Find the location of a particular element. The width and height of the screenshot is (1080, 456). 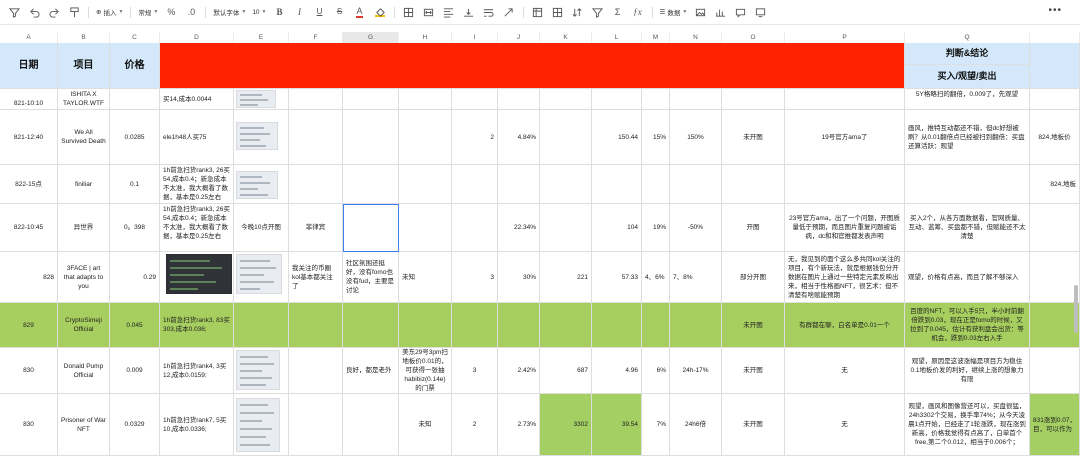

cell-m: 6% is located at coordinates (656, 371).